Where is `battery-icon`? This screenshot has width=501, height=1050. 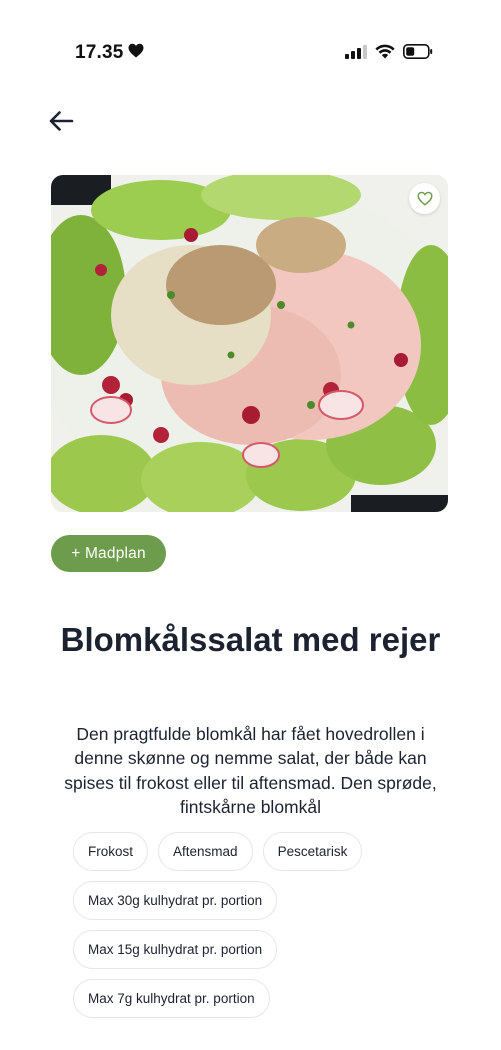 battery-icon is located at coordinates (418, 54).